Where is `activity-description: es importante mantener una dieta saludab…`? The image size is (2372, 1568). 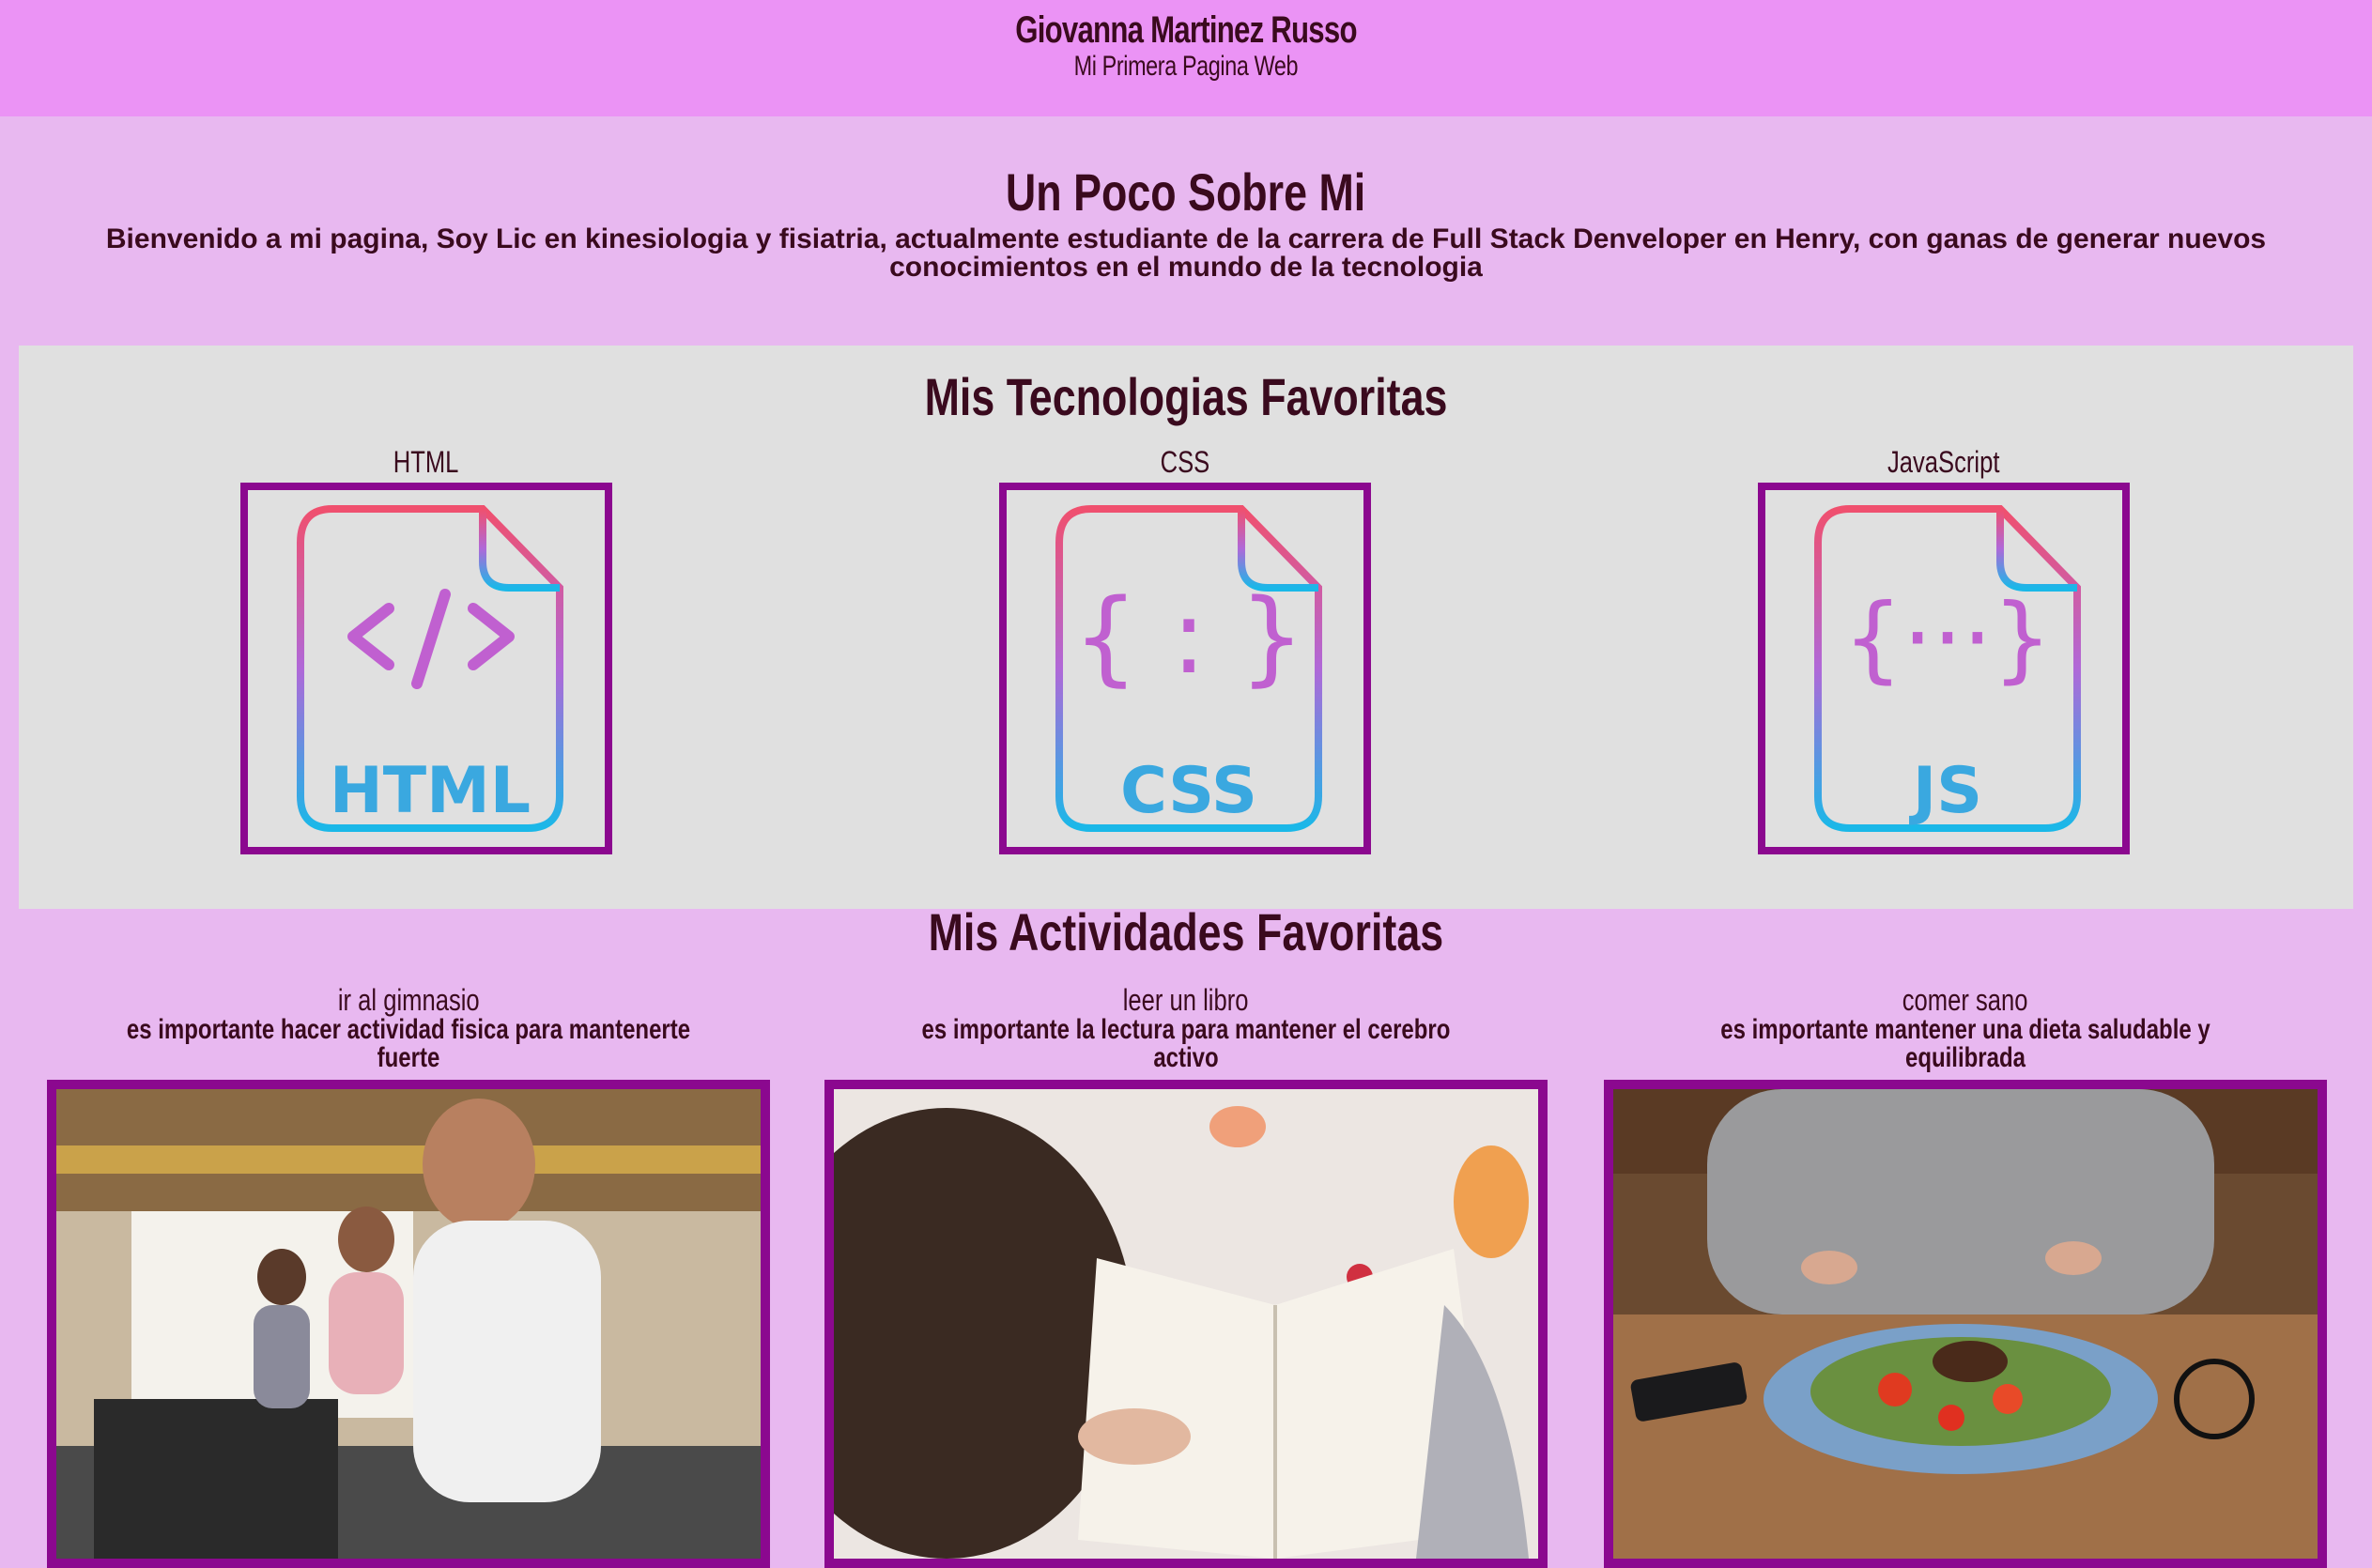
activity-description: es importante mantener una dieta saludab… is located at coordinates (1965, 1044).